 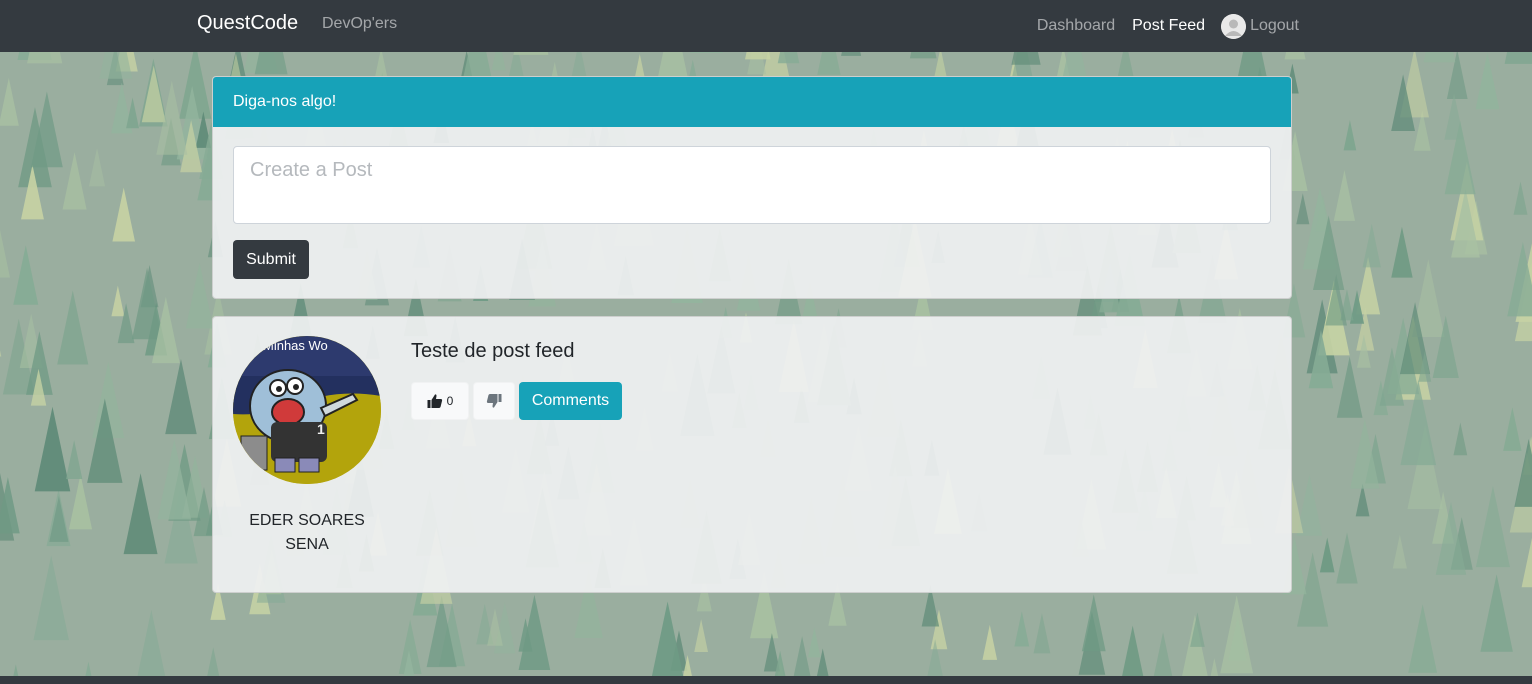 I want to click on nav-dashboard-link: Dashboard, so click(x=1076, y=26).